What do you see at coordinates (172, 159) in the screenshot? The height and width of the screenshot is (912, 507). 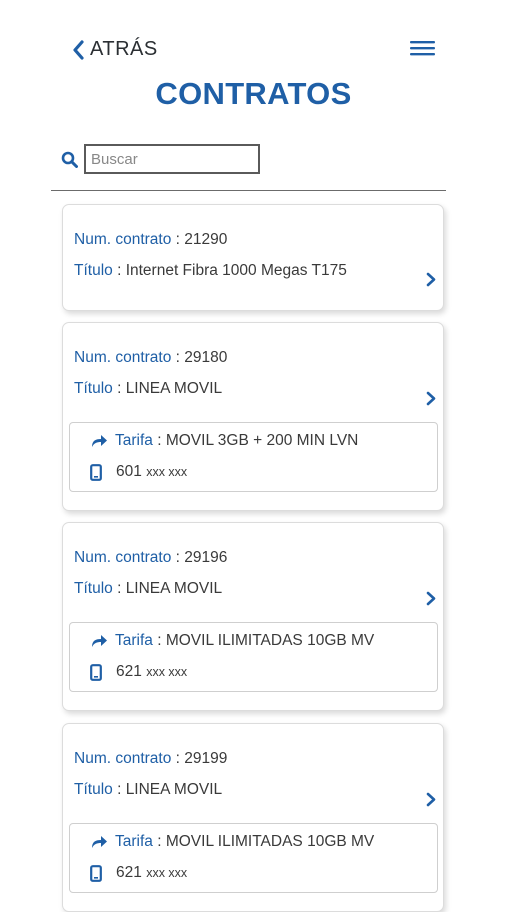 I see `search-input` at bounding box center [172, 159].